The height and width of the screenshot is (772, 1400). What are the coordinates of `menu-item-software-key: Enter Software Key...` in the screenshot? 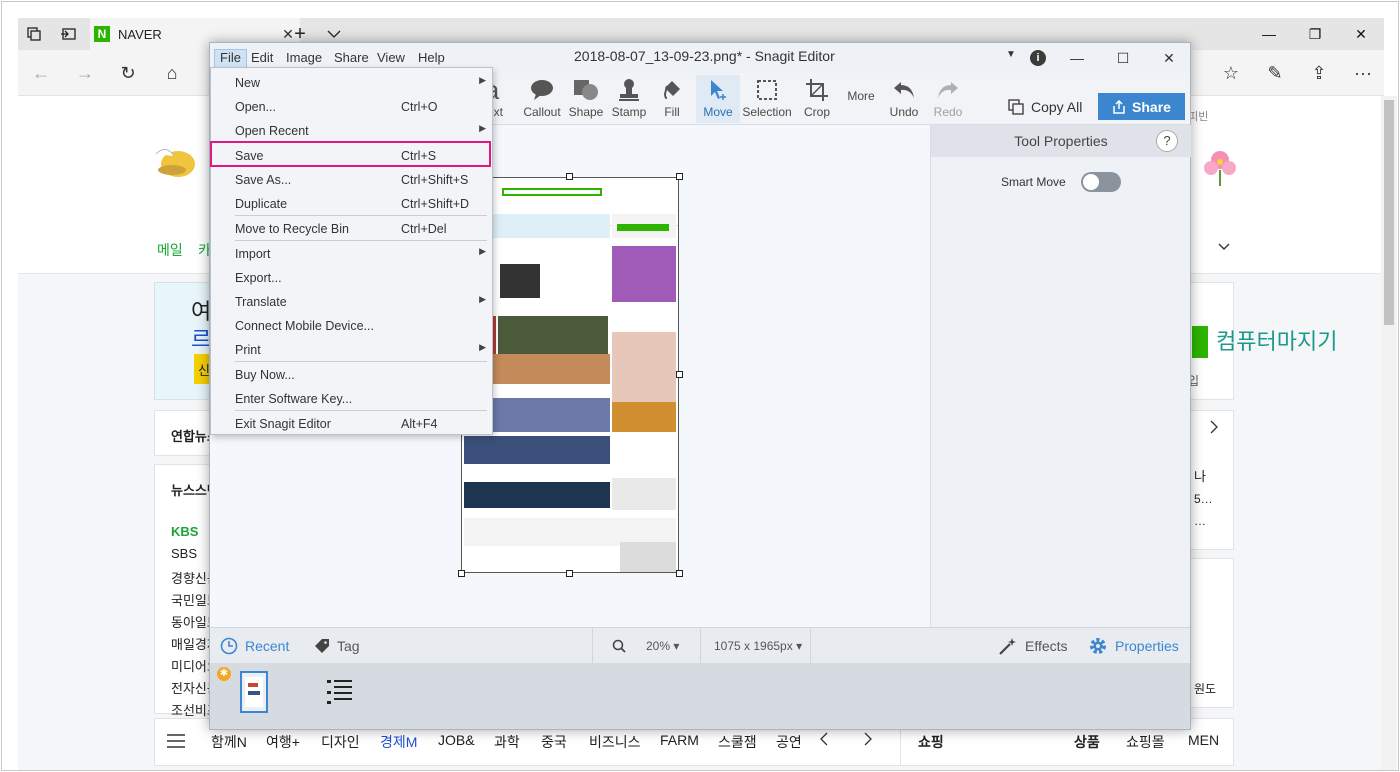 It's located at (351, 399).